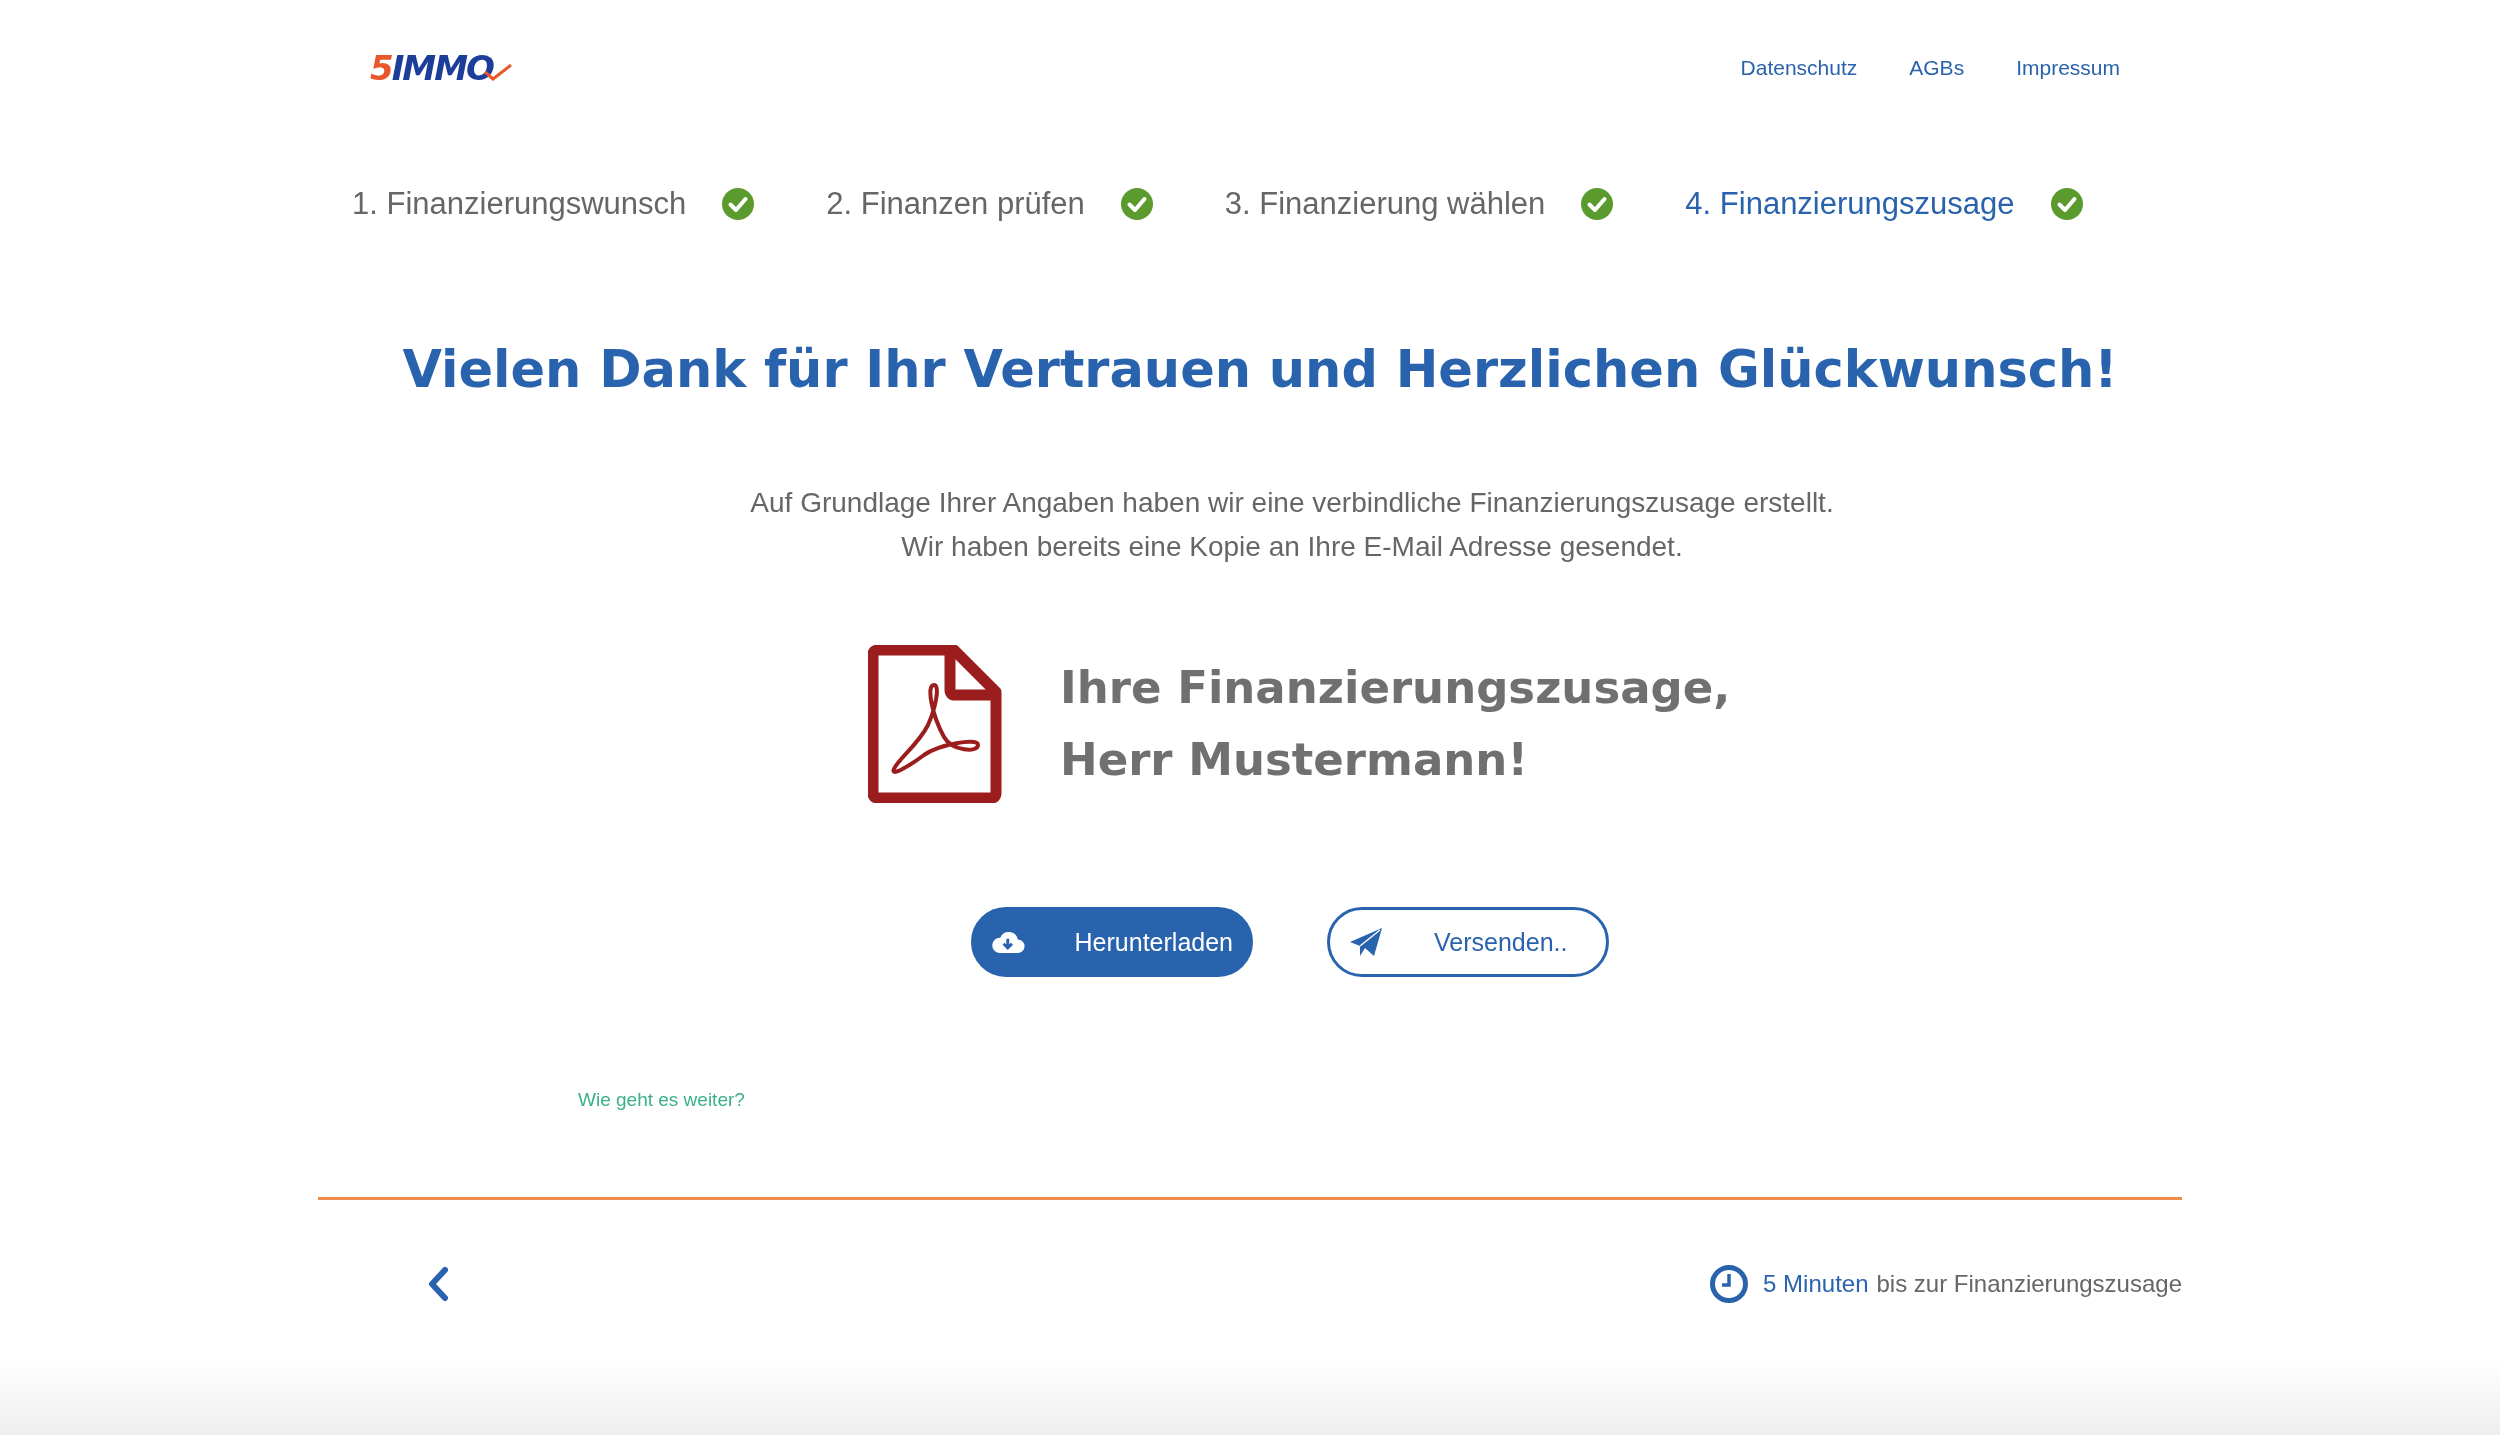 The image size is (2500, 1435). What do you see at coordinates (438, 1284) in the screenshot?
I see `back-chevron-icon` at bounding box center [438, 1284].